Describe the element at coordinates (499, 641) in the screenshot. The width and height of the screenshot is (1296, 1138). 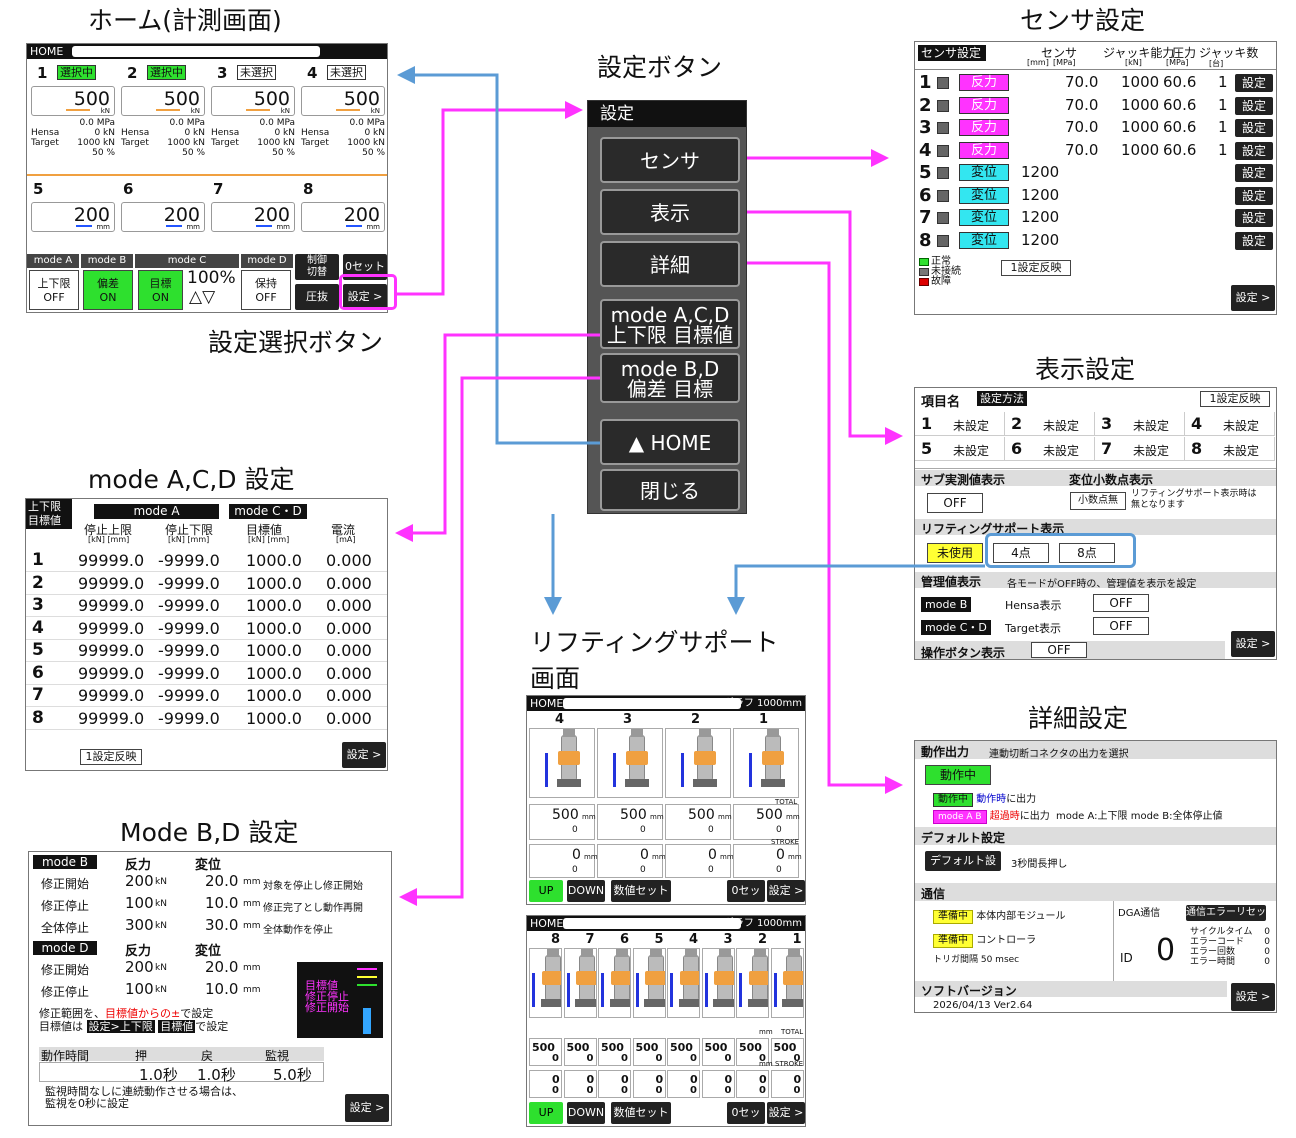
I see `arrow-menu-to-bd` at that location.